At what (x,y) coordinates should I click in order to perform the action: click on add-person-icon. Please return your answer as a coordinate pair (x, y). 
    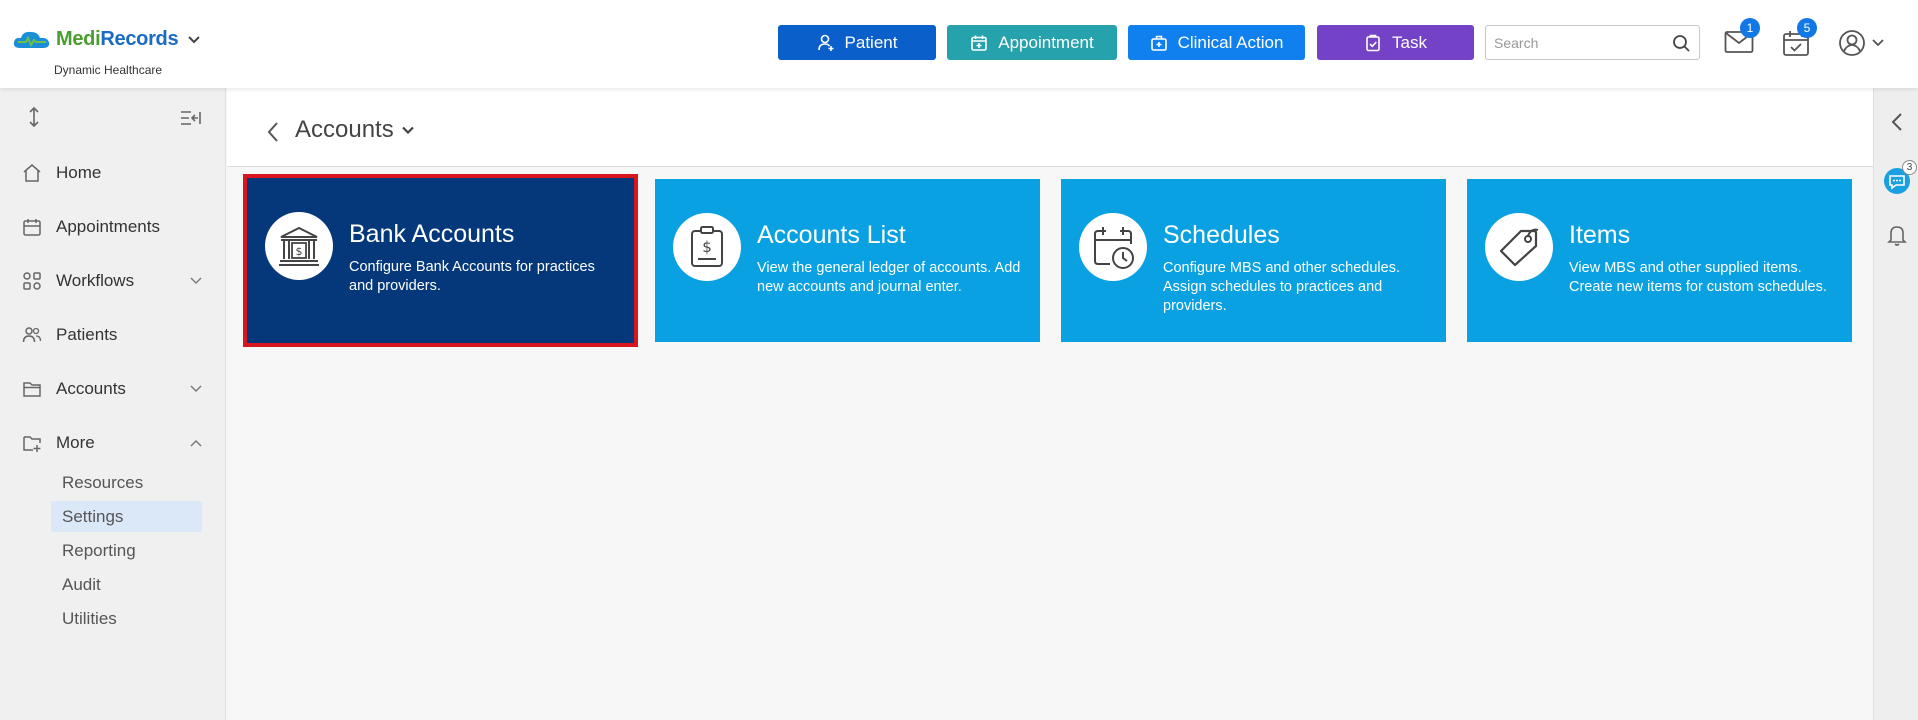
    Looking at the image, I should click on (825, 42).